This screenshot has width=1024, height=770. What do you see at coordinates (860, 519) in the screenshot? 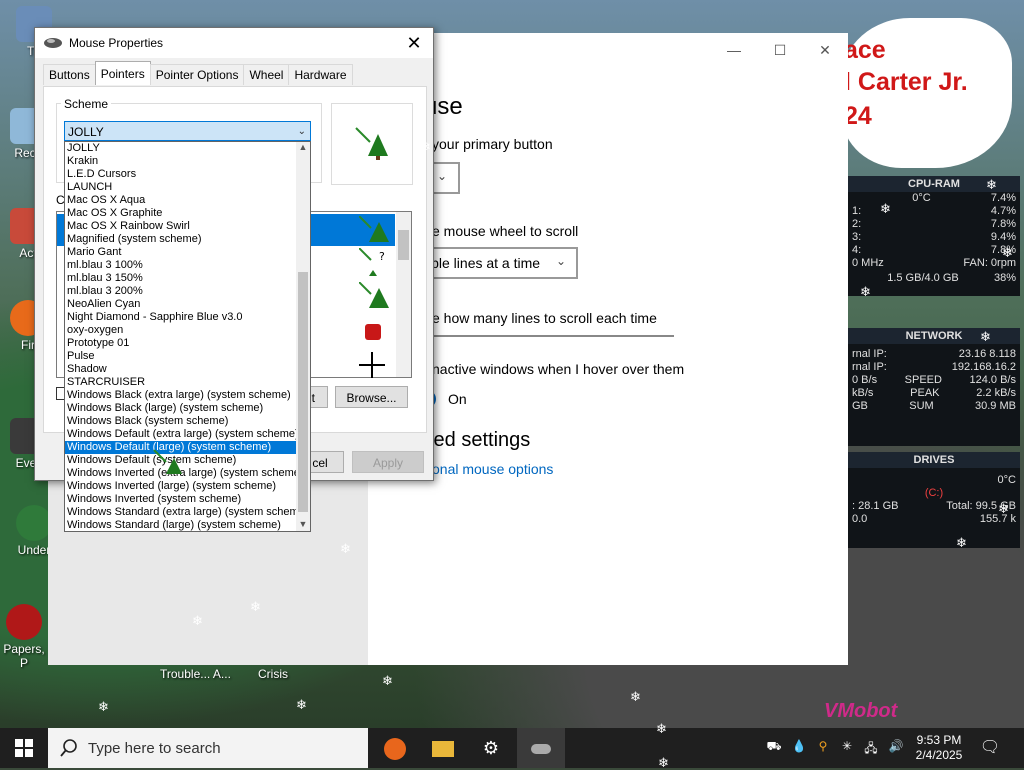
I see `drive-read: 0.0` at bounding box center [860, 519].